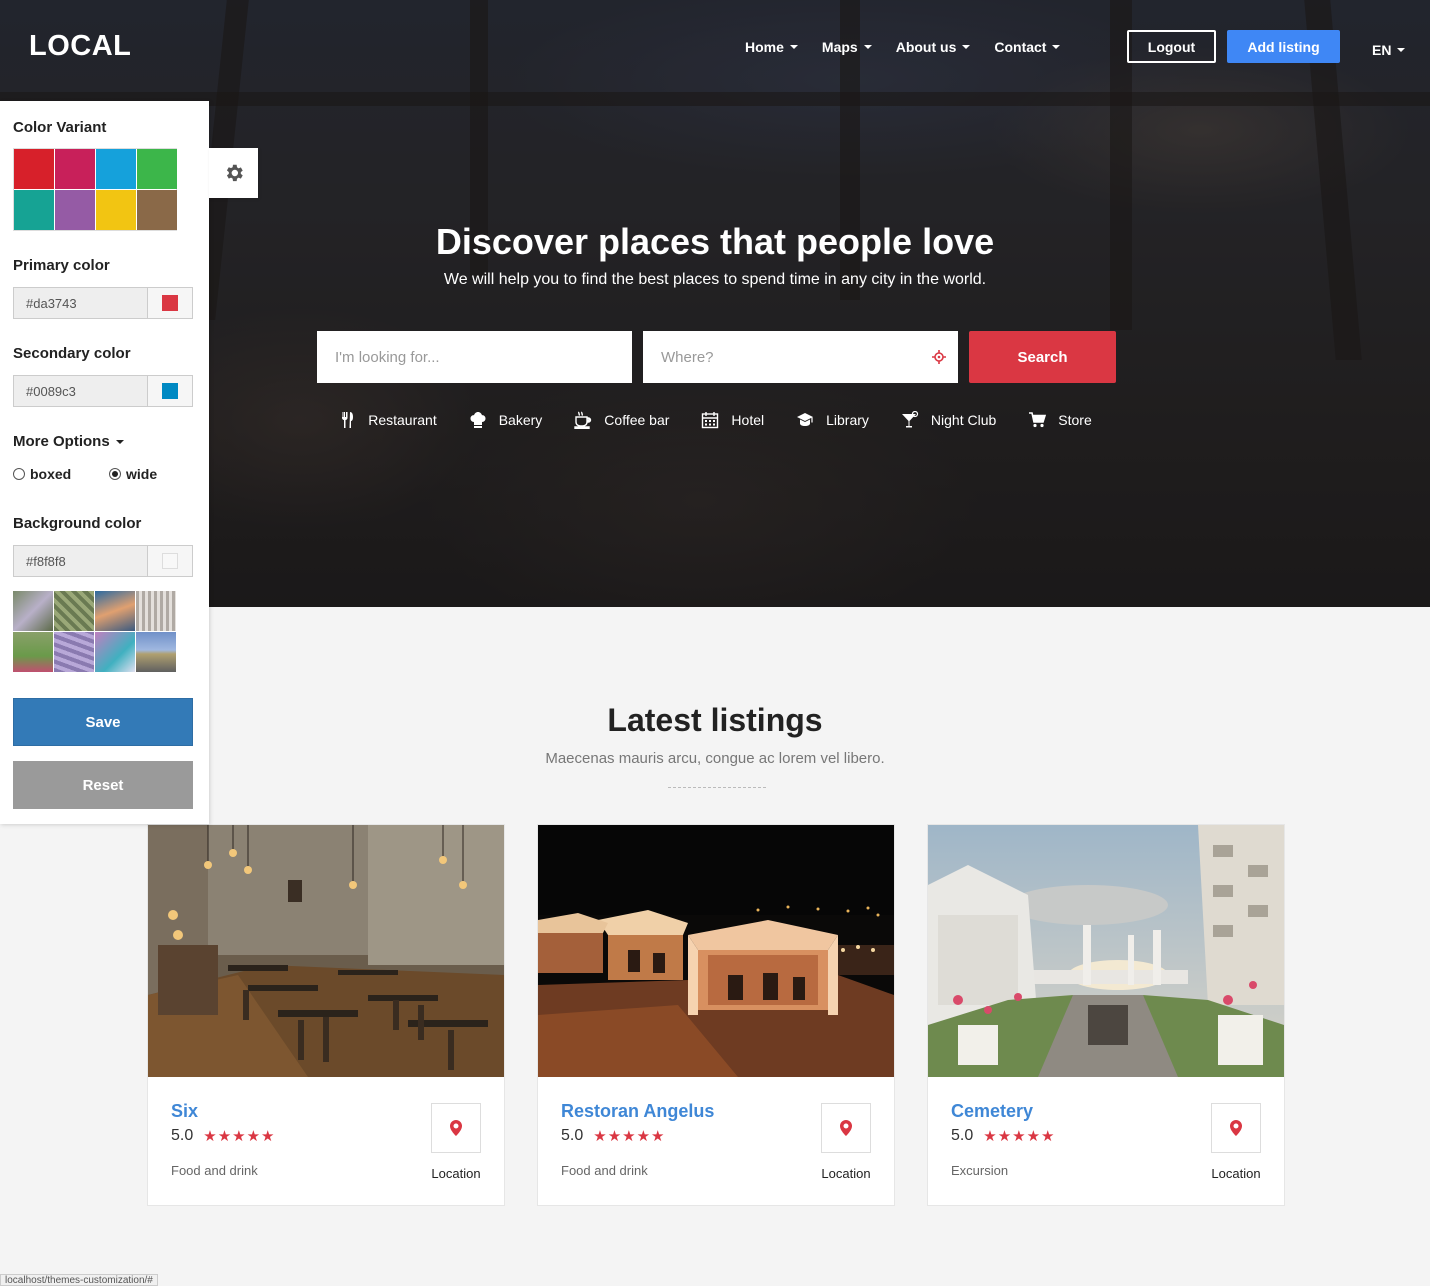 Image resolution: width=1430 pixels, height=1286 pixels. I want to click on nav-contact: Contact, so click(1027, 47).